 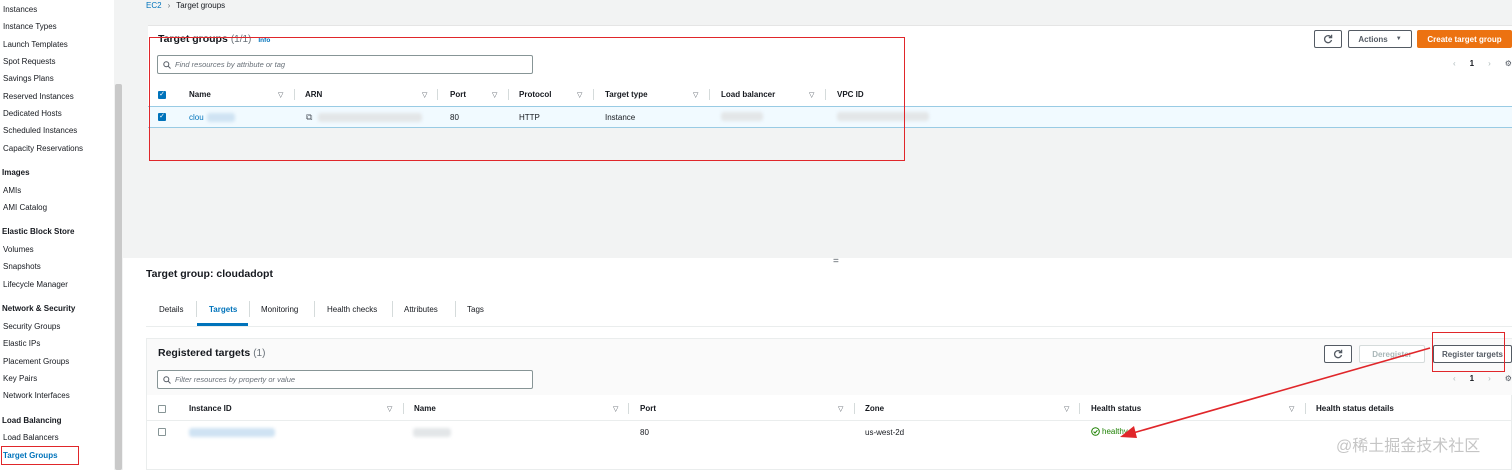 I want to click on tab-tags: Tags, so click(x=475, y=309).